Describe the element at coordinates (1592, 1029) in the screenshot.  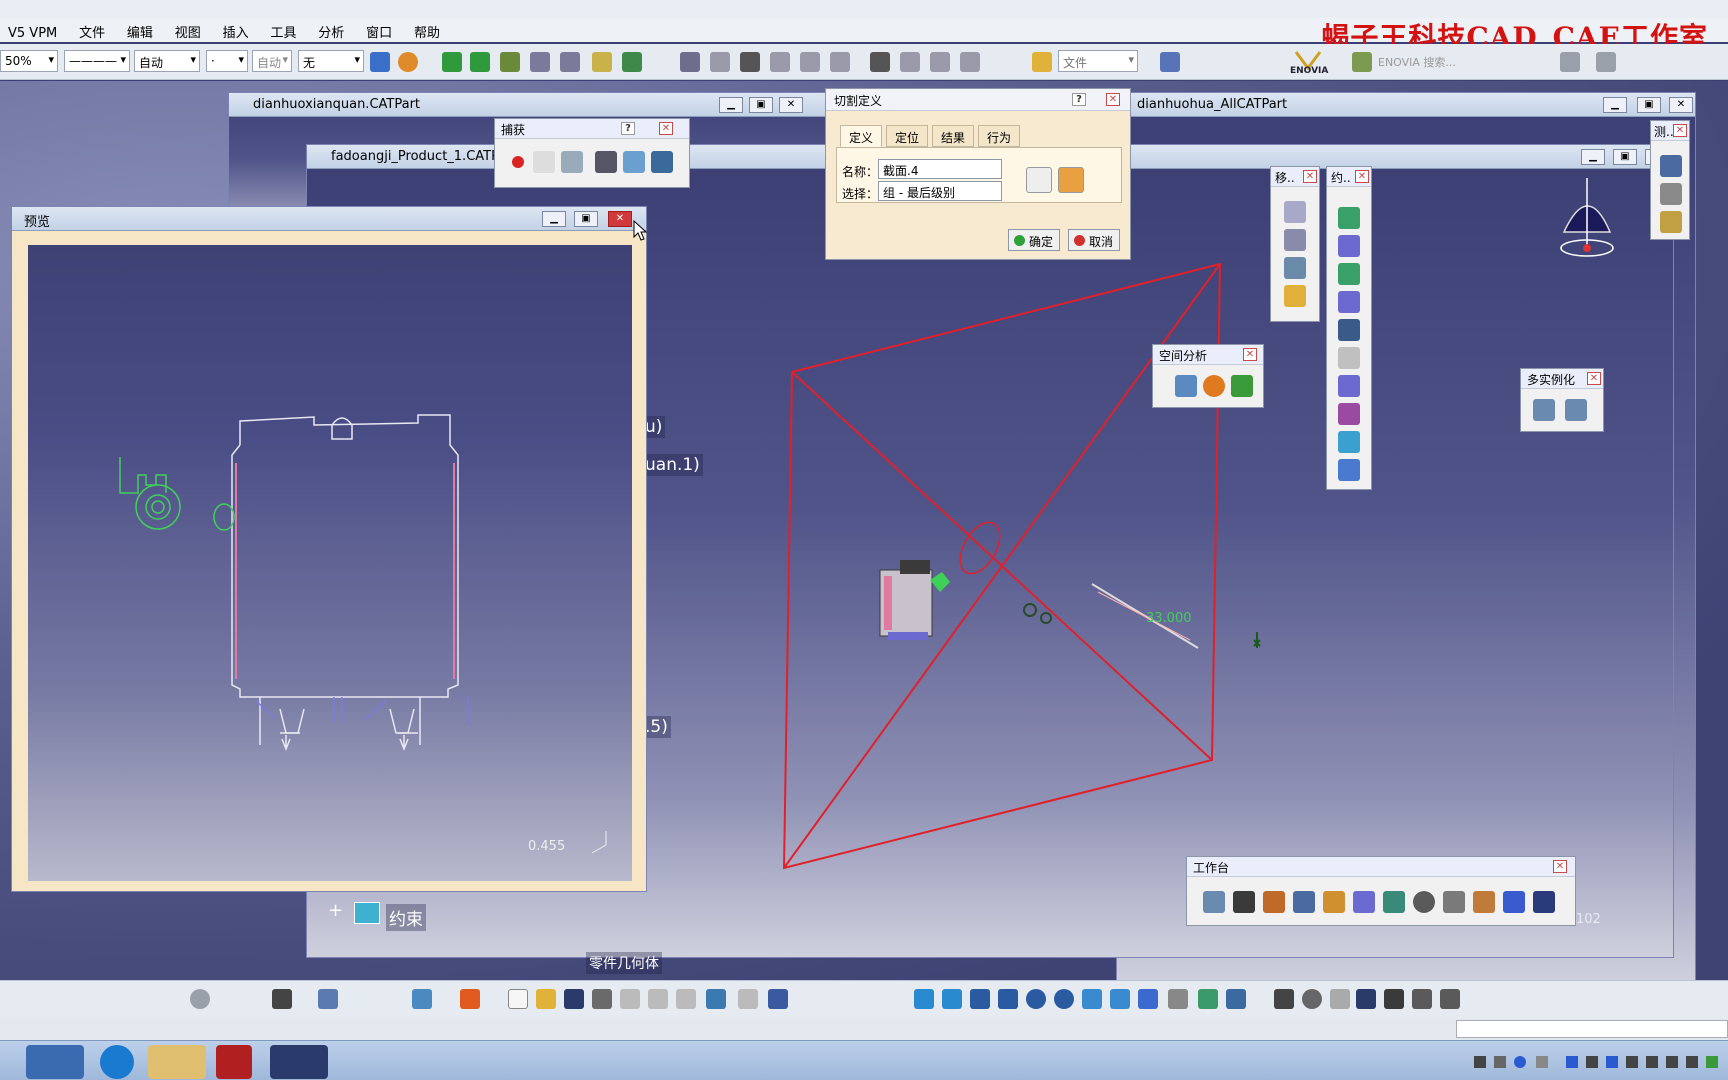
I see `command-input` at that location.